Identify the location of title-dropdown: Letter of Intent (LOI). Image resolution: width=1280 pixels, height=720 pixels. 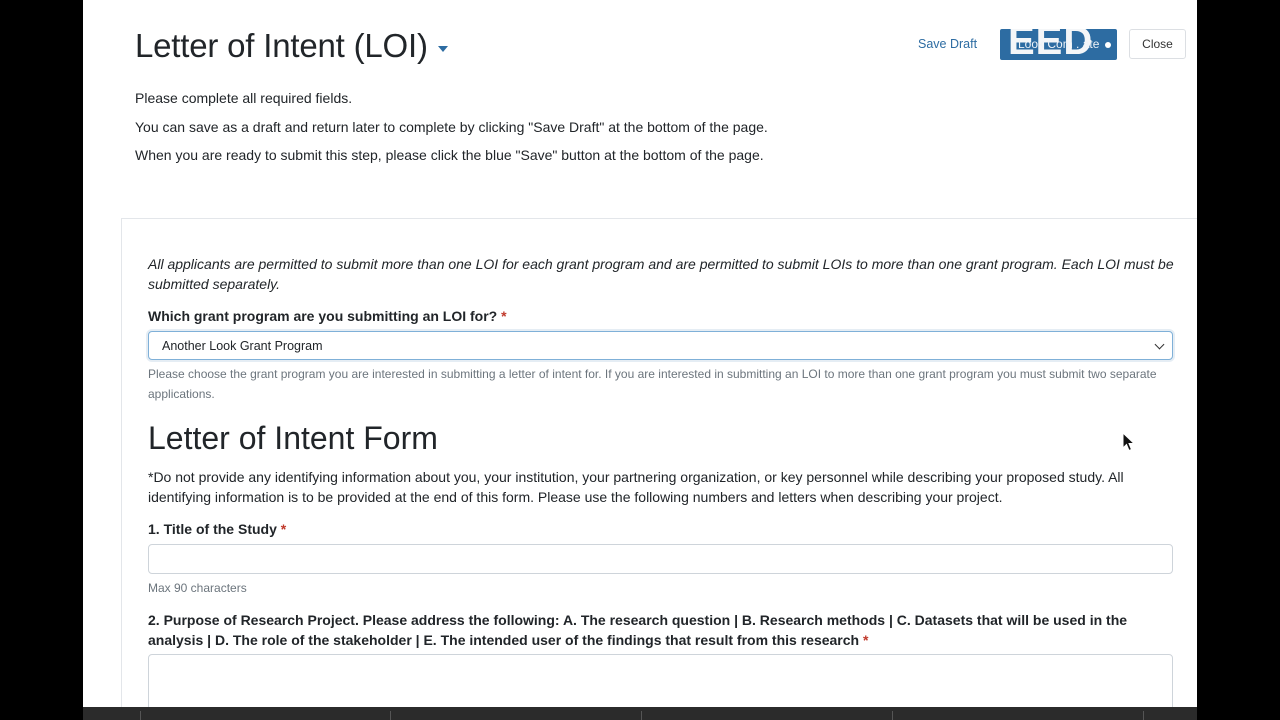
(291, 46).